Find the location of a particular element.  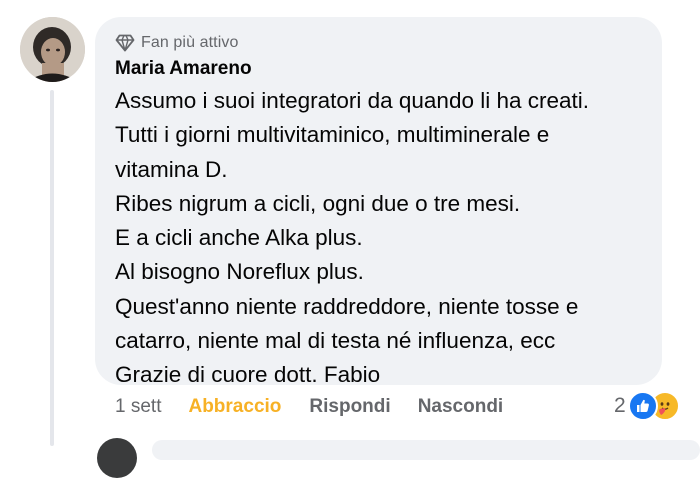

hide-button: Nascondi is located at coordinates (461, 407).